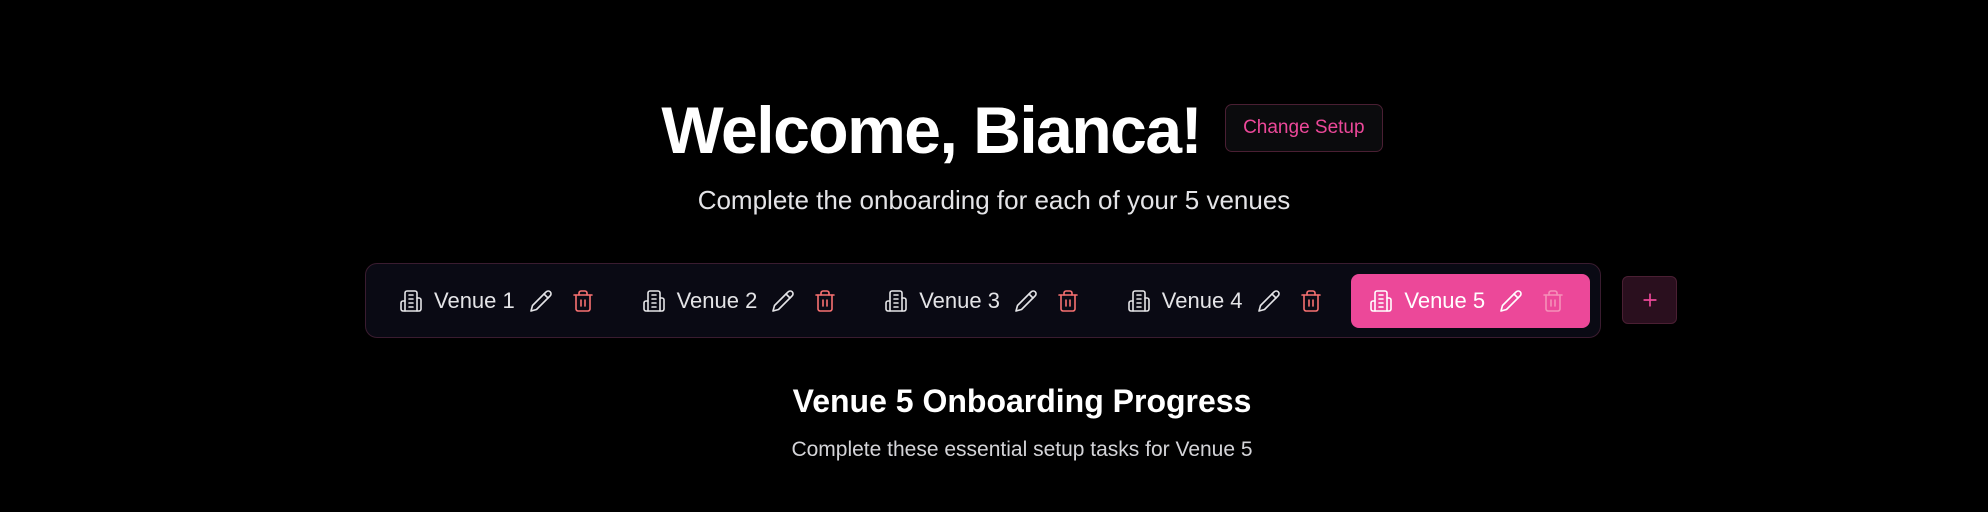  Describe the element at coordinates (474, 300) in the screenshot. I see `venue-tab-label: Venue 1` at that location.